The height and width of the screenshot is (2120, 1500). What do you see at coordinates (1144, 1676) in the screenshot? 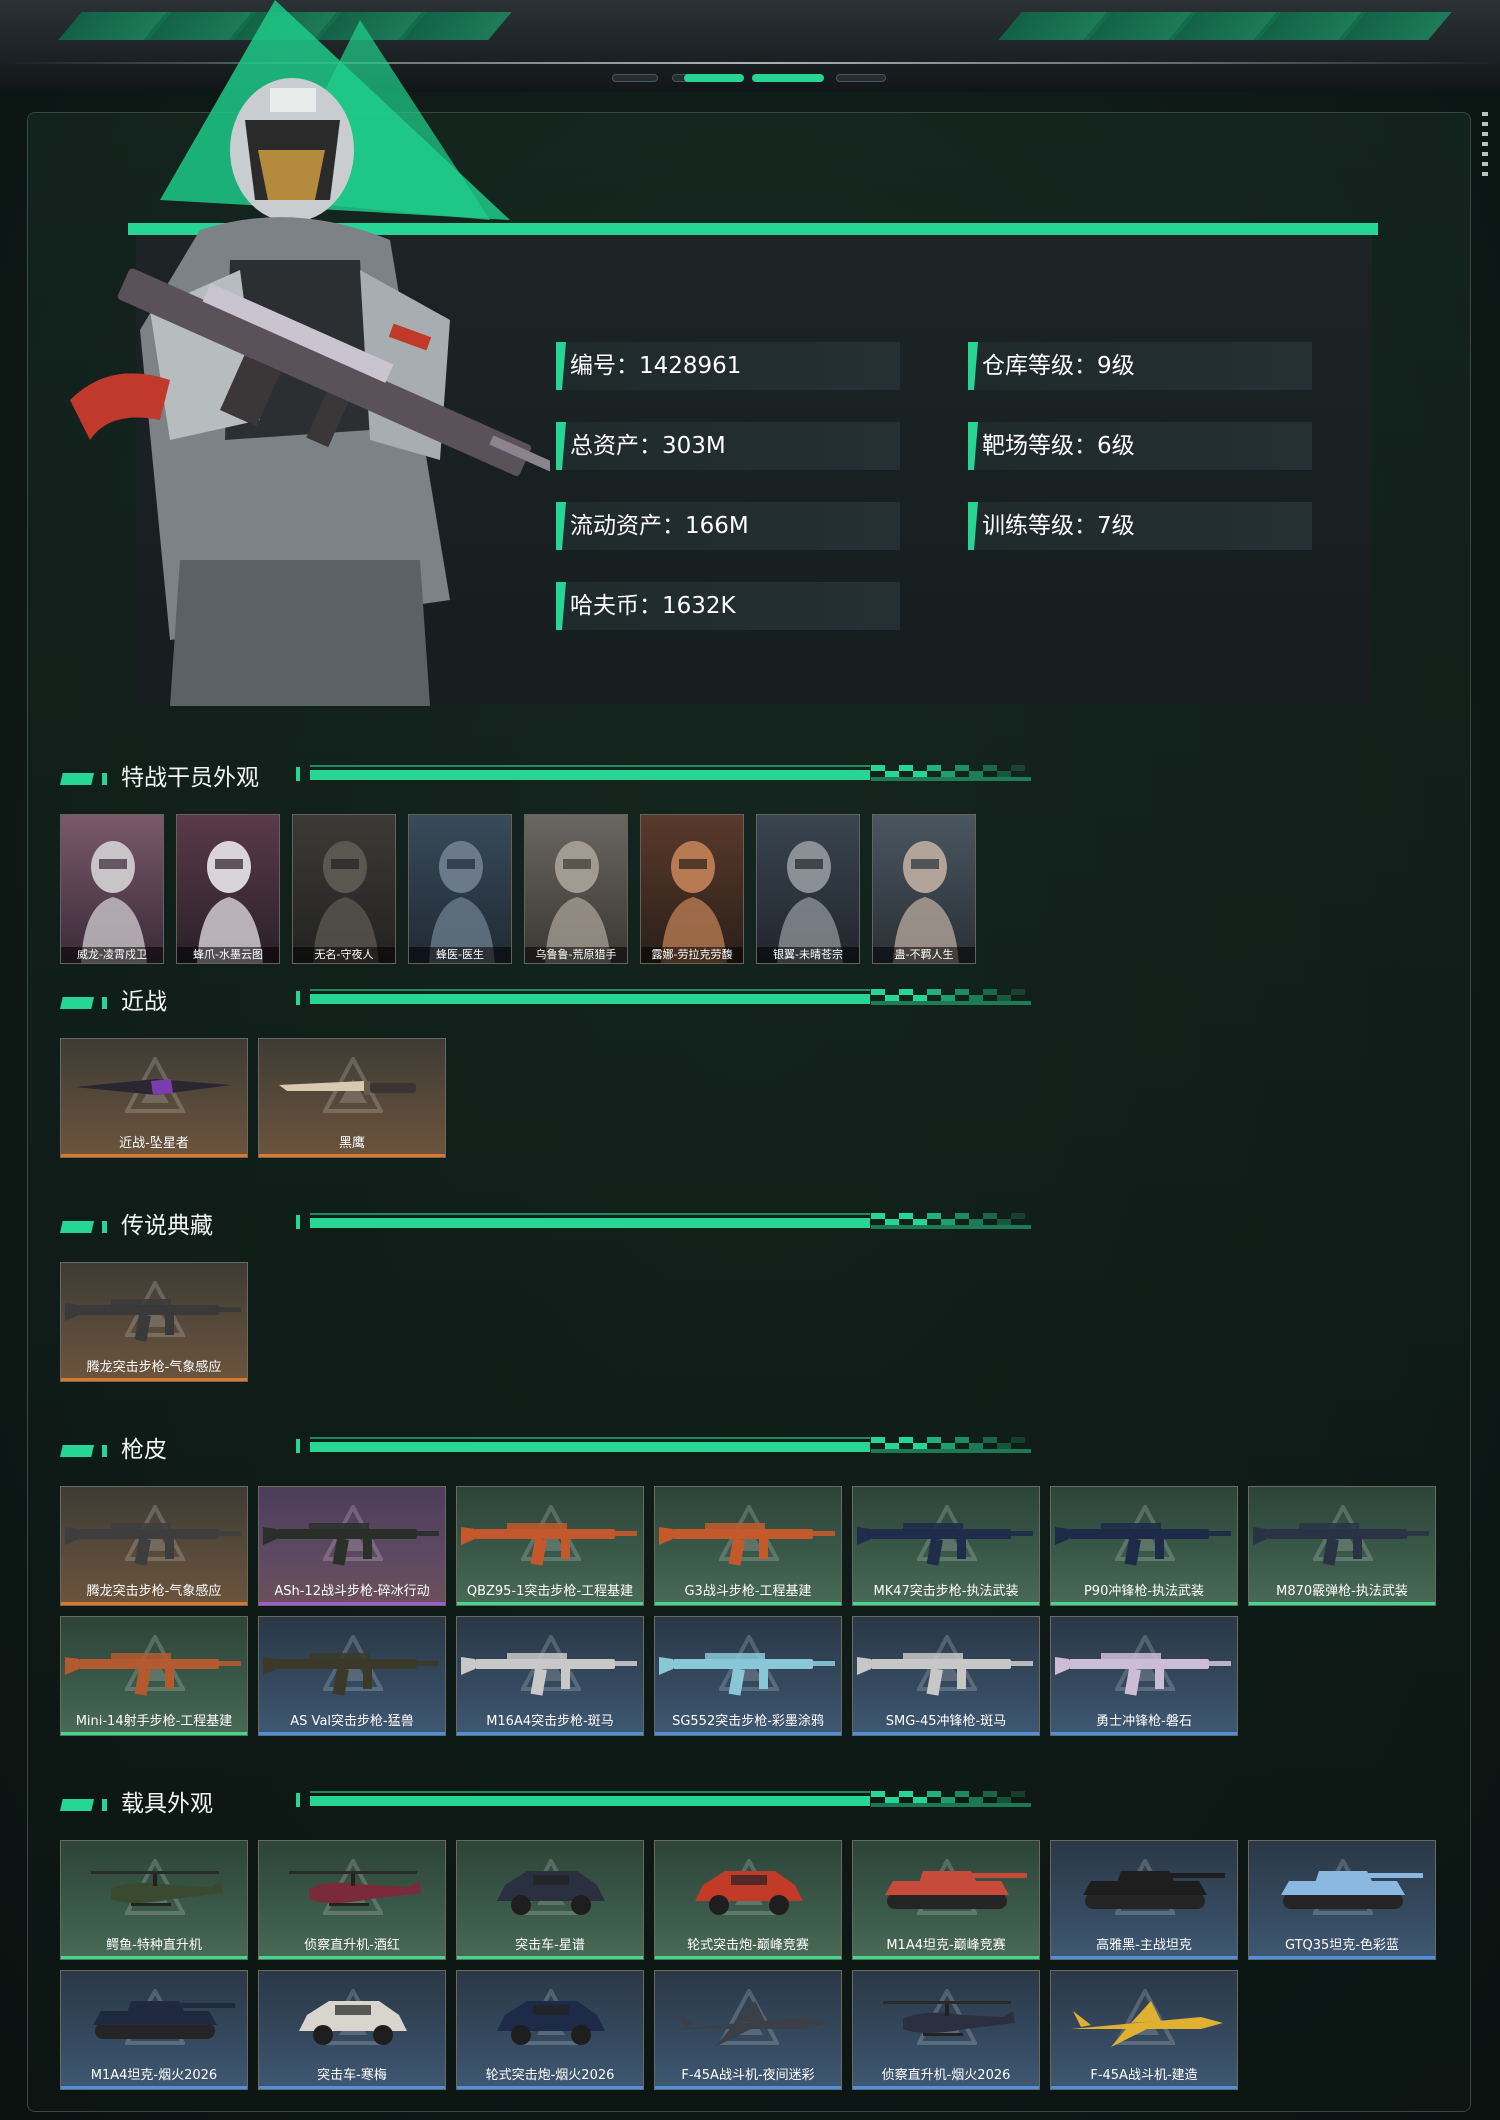
I see `item-card: 勇士冲锋枪-磐石` at bounding box center [1144, 1676].